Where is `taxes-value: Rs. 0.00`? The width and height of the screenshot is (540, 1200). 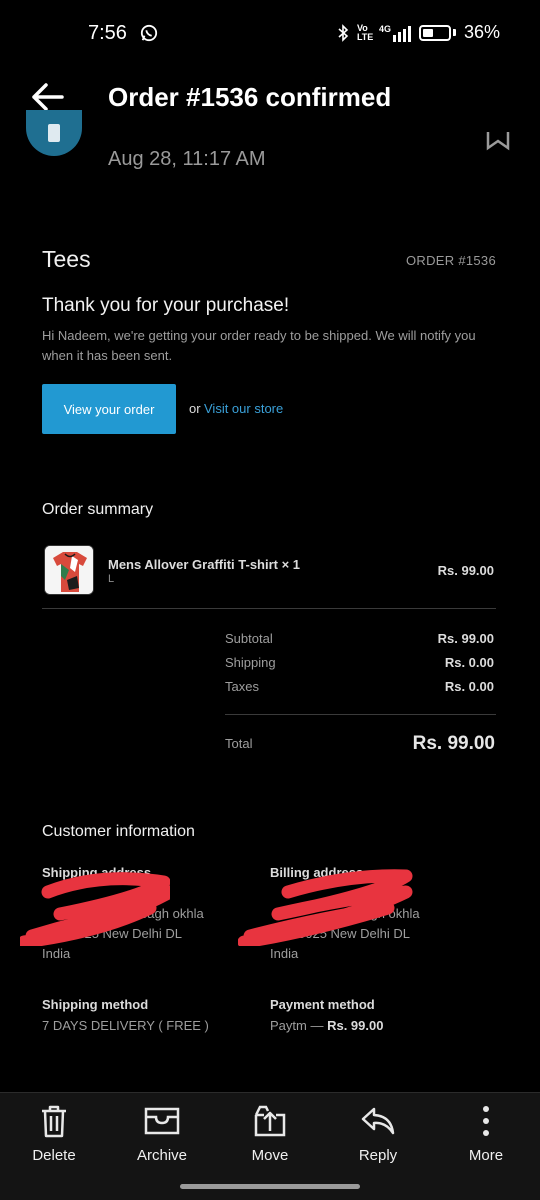 taxes-value: Rs. 0.00 is located at coordinates (469, 686).